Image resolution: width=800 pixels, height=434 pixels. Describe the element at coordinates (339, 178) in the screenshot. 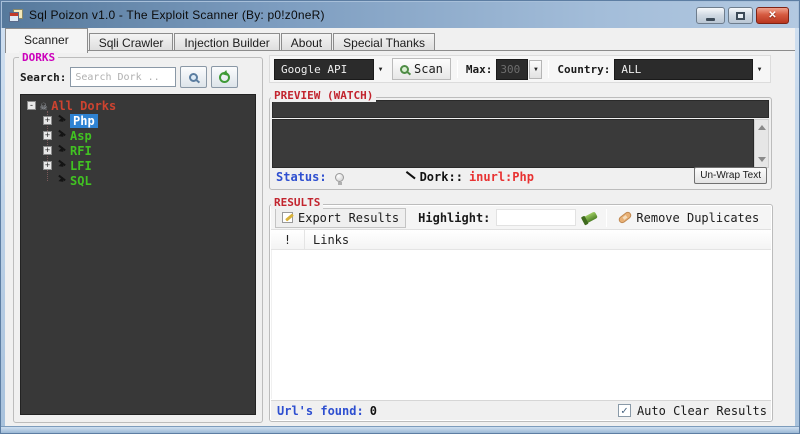

I see `bulb-icon` at that location.